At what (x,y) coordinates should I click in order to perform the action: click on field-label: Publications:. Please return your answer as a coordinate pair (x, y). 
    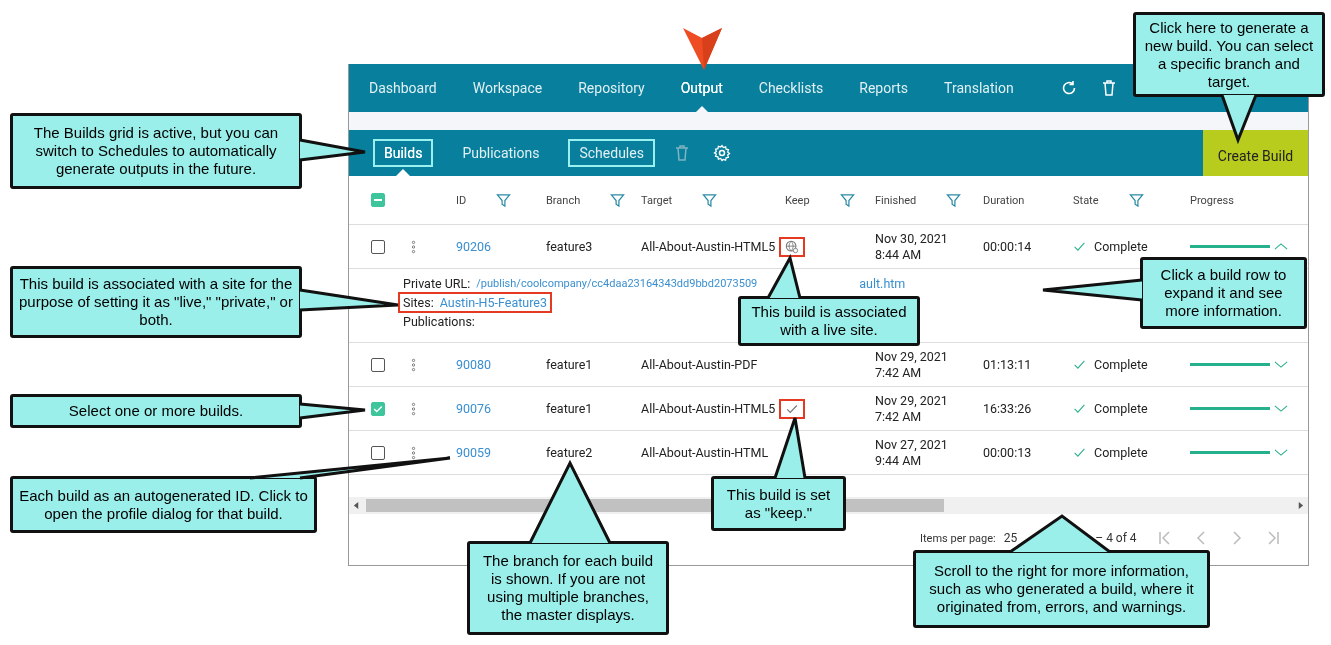
    Looking at the image, I should click on (439, 321).